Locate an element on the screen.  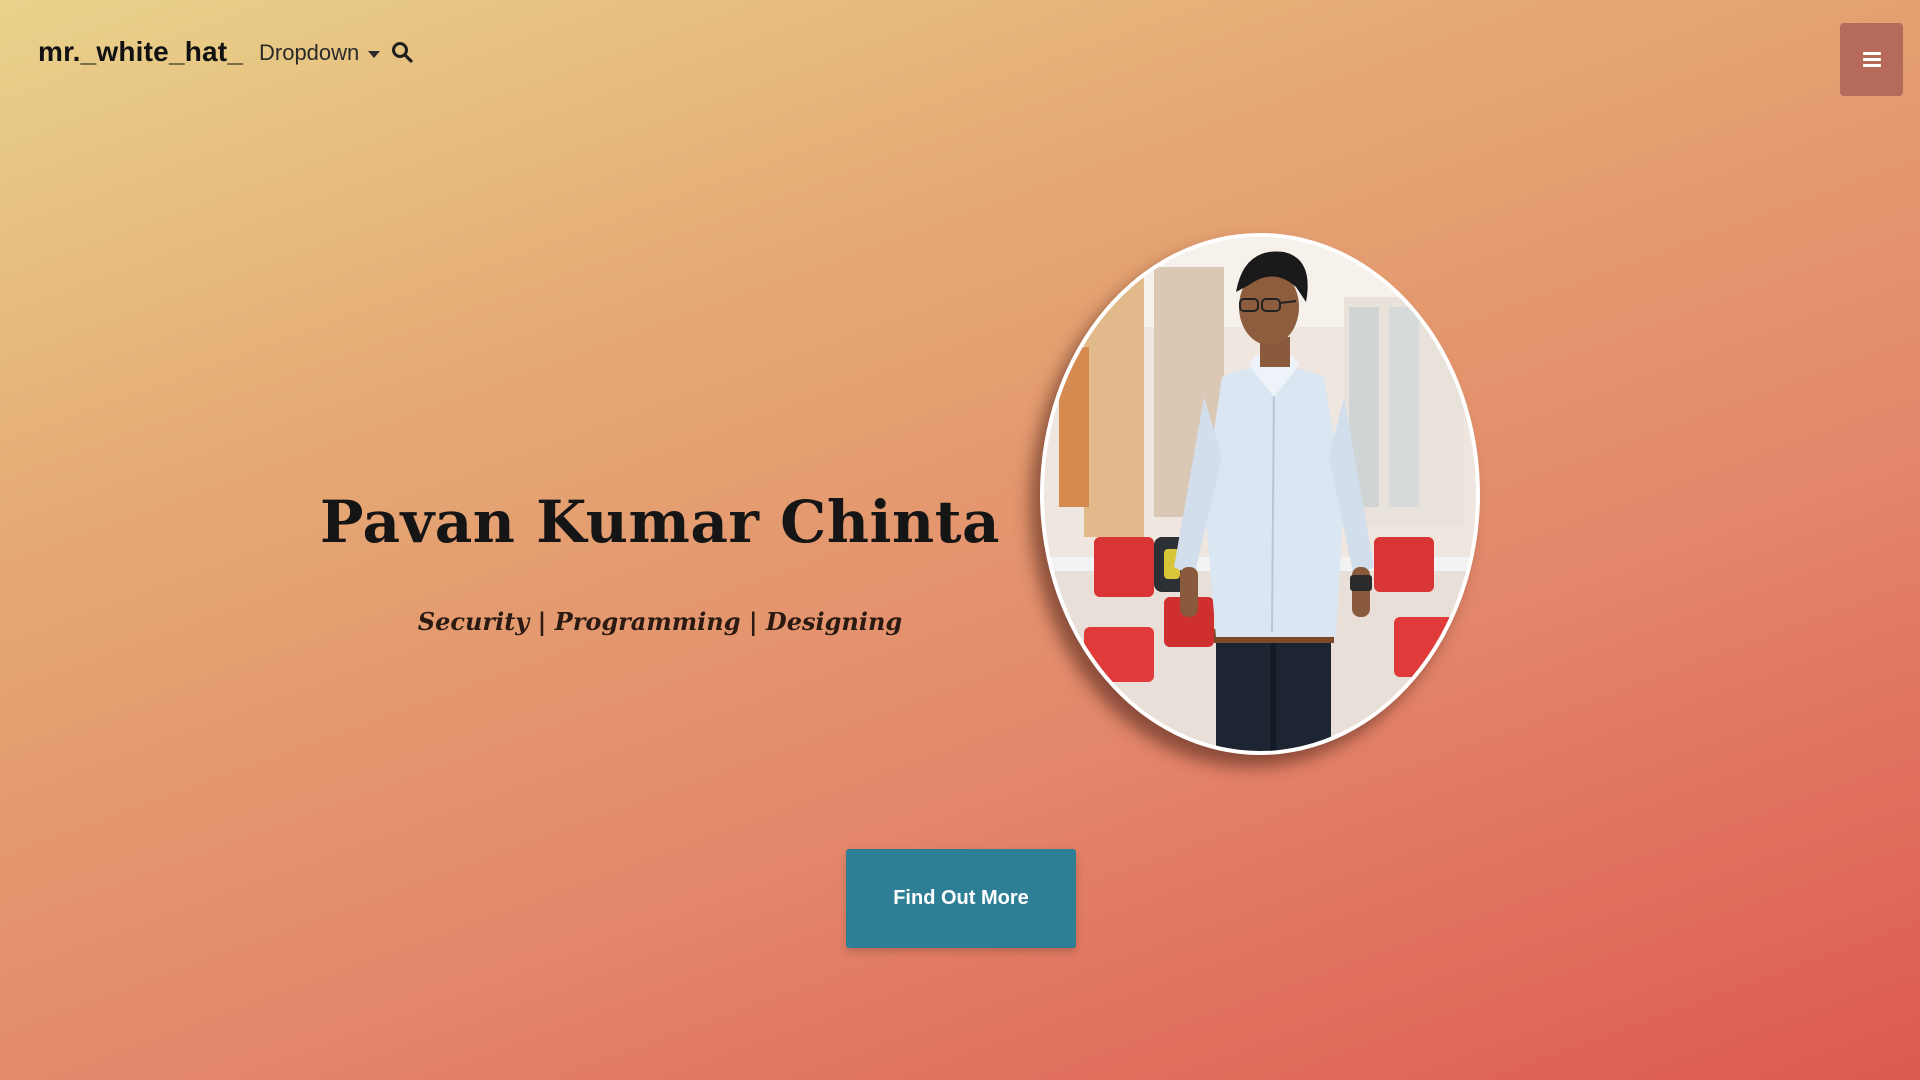
find-out-more-button: Find Out More is located at coordinates (961, 898).